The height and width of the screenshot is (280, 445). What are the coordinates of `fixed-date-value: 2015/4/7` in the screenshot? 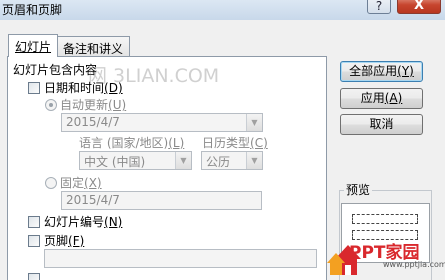 It's located at (93, 200).